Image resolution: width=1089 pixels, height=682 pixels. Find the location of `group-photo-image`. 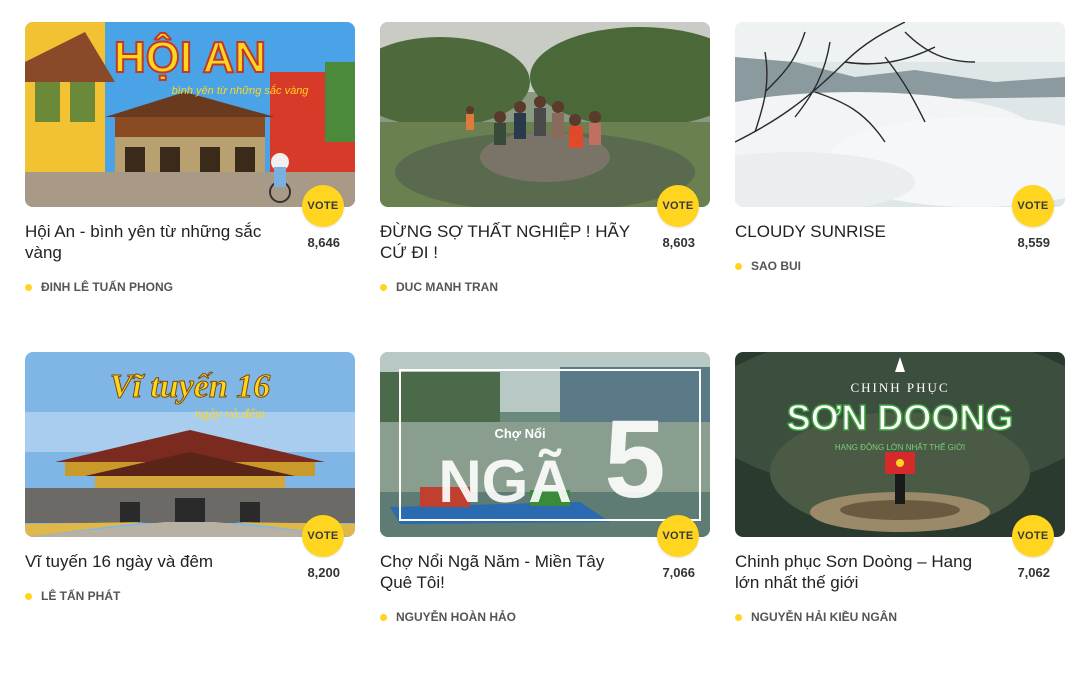

group-photo-image is located at coordinates (545, 114).